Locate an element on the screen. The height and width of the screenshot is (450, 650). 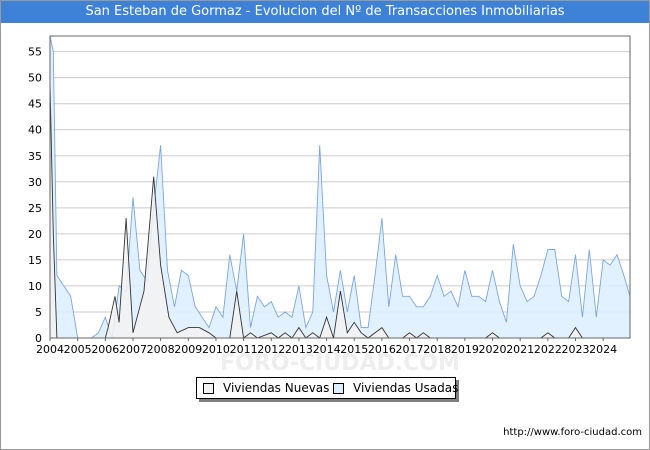
x-tick-label-2020: 2020 is located at coordinates (493, 349).